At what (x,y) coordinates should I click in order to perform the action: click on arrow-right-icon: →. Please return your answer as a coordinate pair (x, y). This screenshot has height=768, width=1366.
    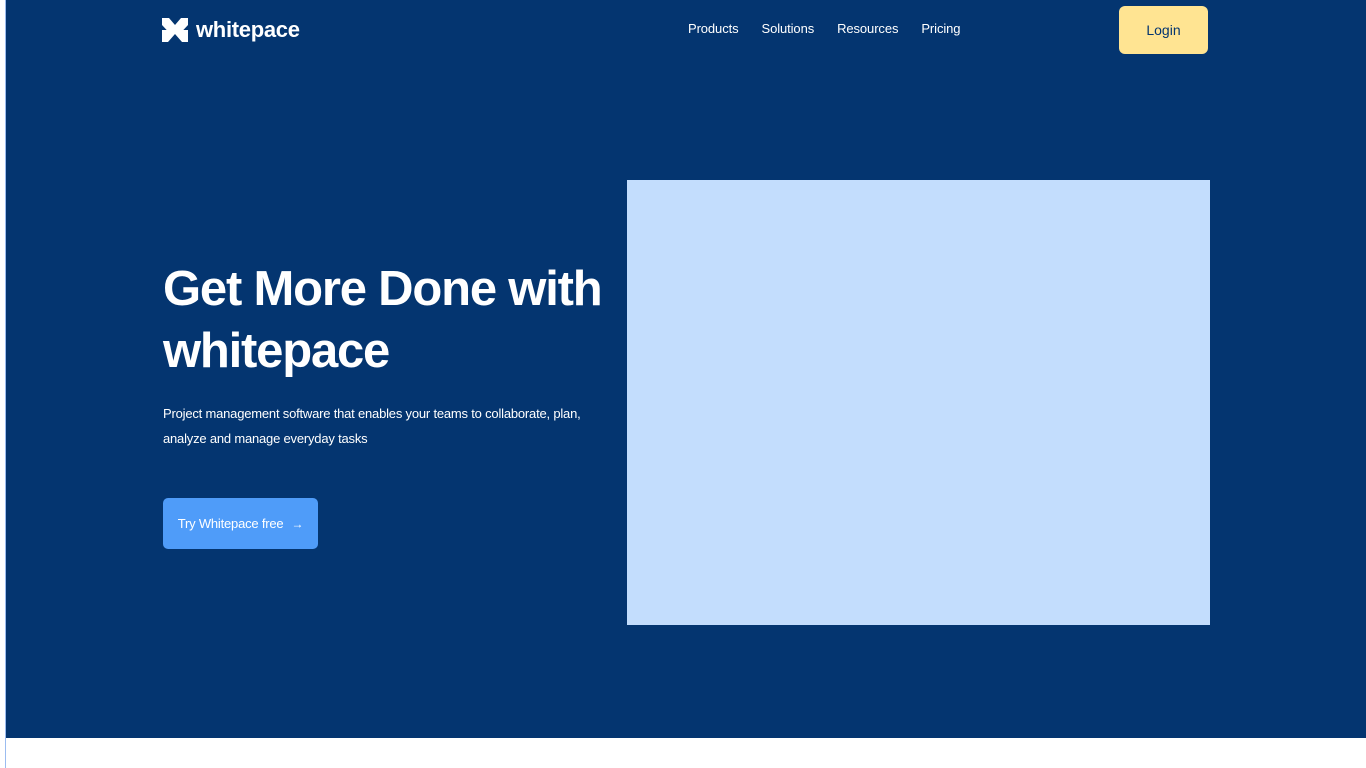
    Looking at the image, I should click on (297, 523).